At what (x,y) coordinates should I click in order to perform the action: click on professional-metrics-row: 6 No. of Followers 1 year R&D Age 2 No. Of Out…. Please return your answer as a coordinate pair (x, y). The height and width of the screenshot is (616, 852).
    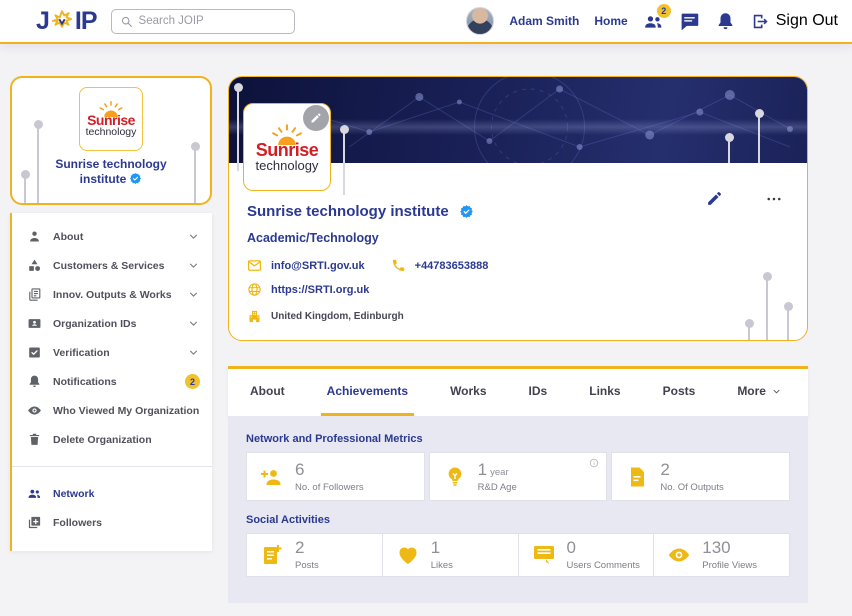
    Looking at the image, I should click on (518, 476).